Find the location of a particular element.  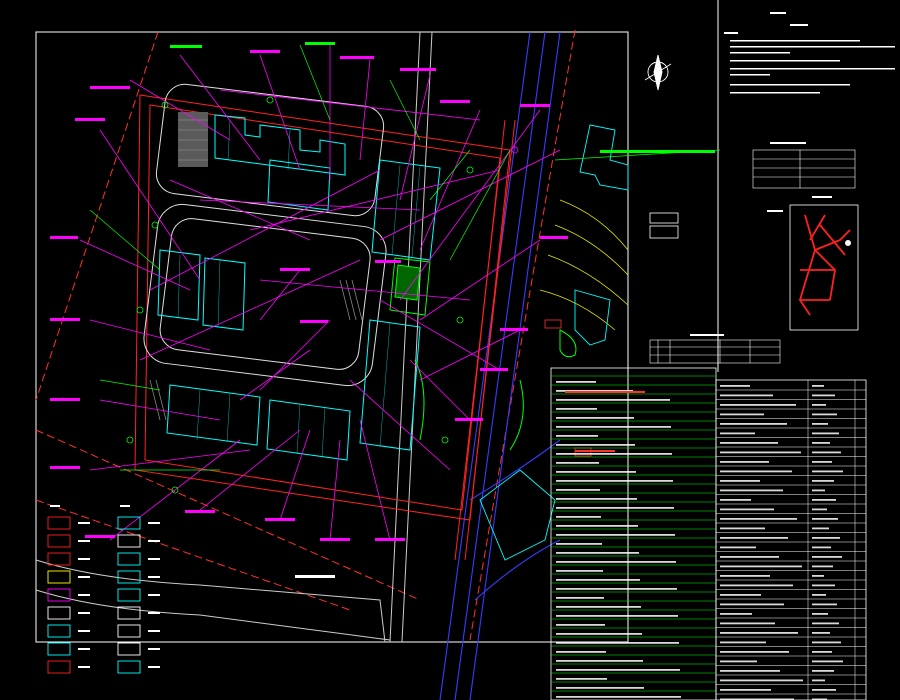

design-notes is located at coordinates (809, 53).